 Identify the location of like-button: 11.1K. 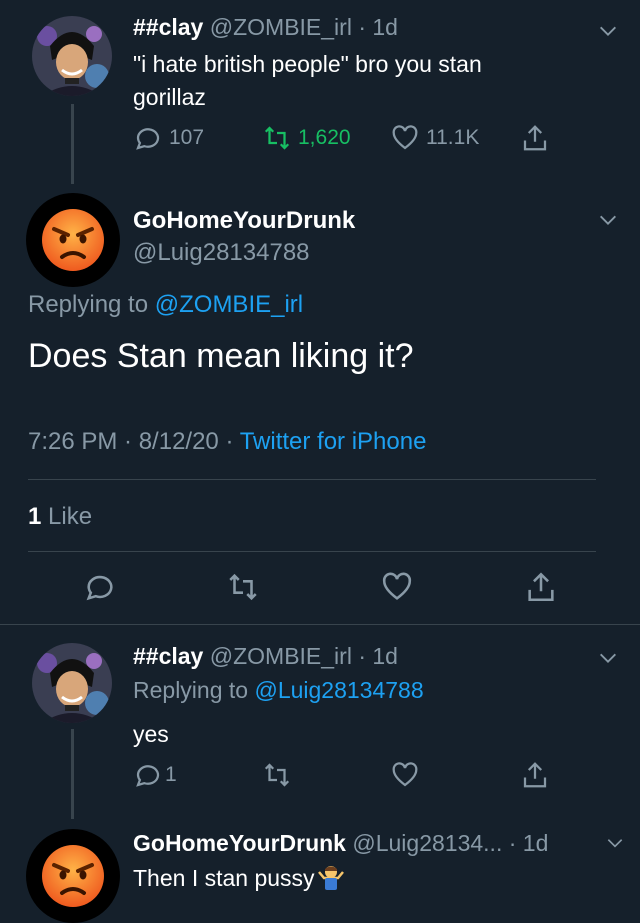
(434, 138).